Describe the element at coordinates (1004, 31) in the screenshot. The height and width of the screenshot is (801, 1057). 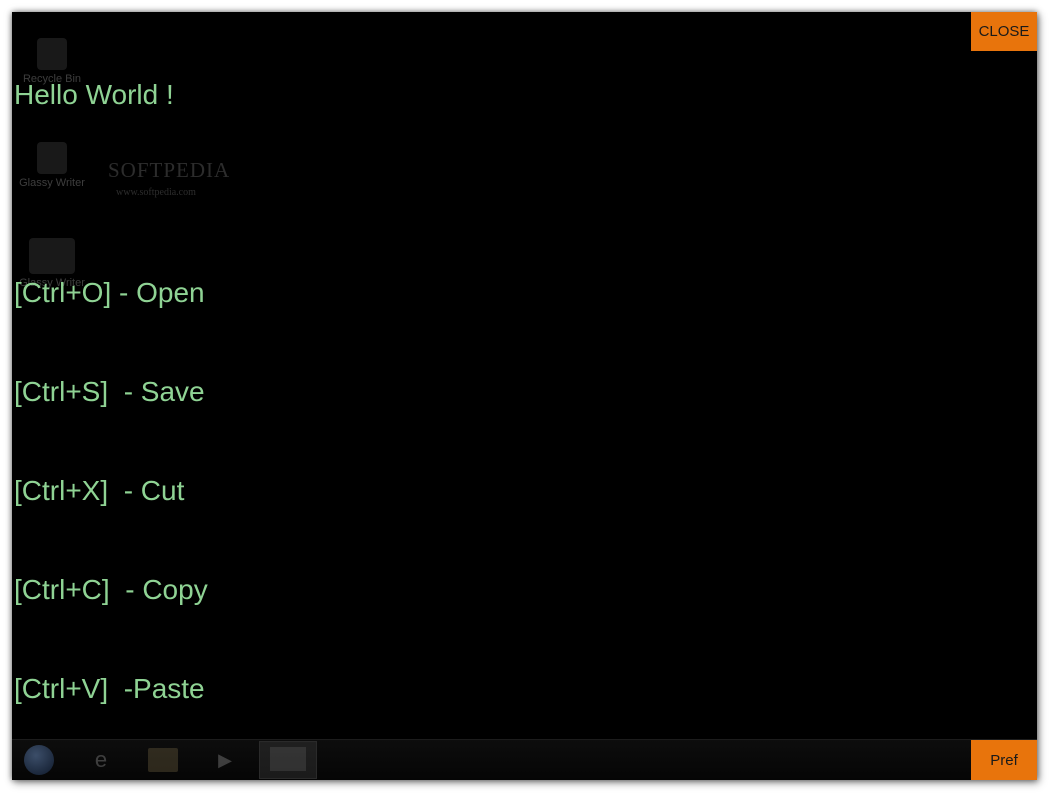
I see `close-button: CLOSE` at that location.